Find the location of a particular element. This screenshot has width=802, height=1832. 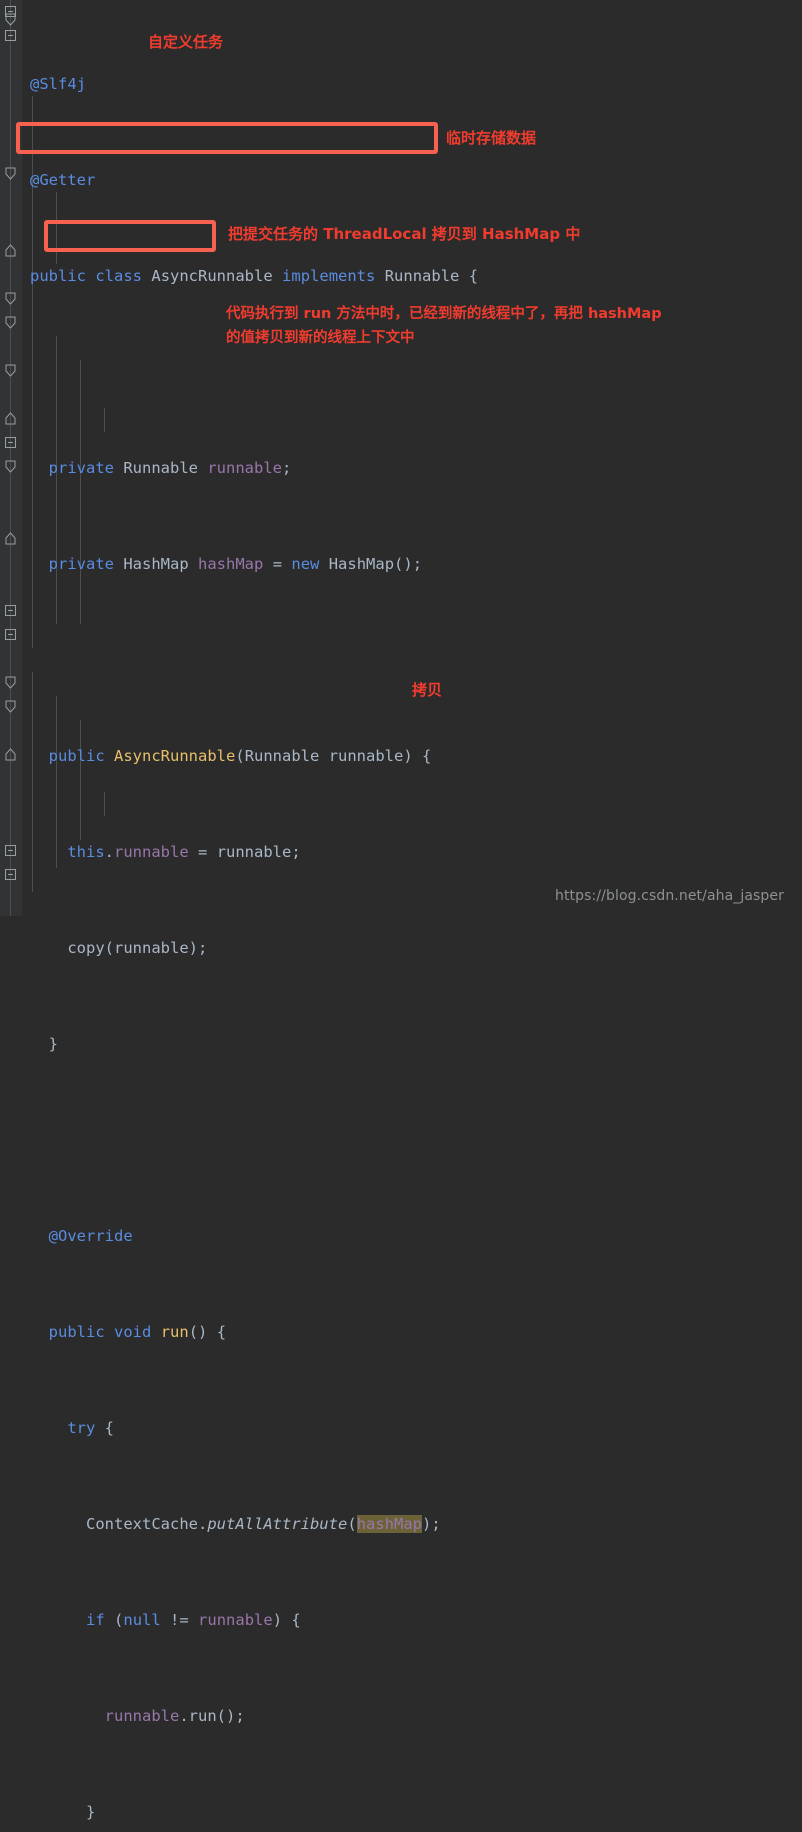

annotation-threadlocal-copy: 把提交任务的 ThreadLocal 拷贝到 HashMap 中 is located at coordinates (404, 234).